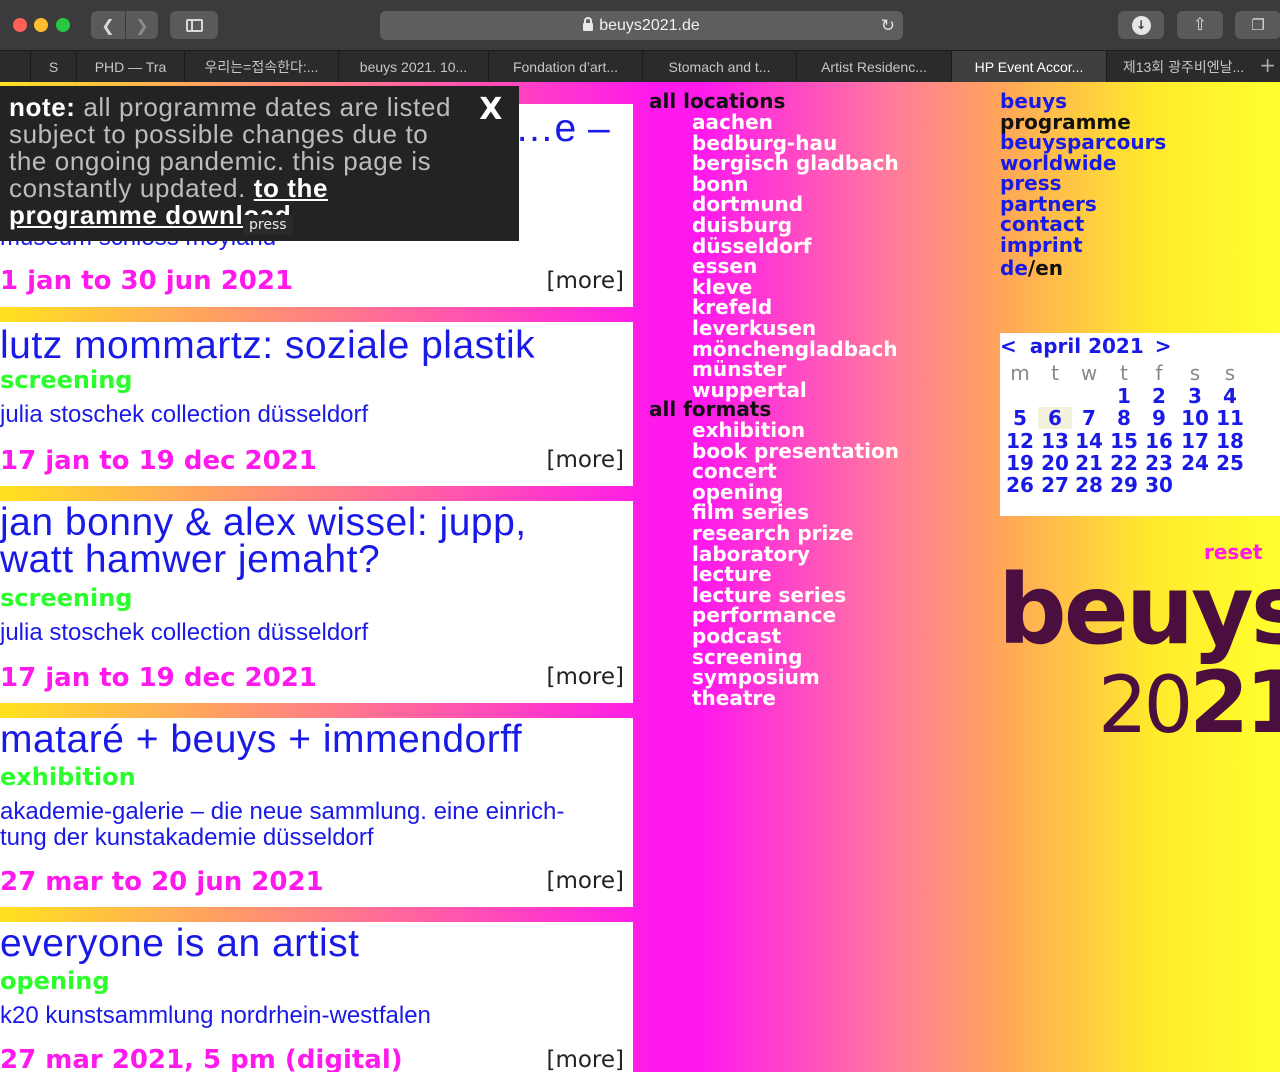 This screenshot has height=1072, width=1280. I want to click on all-locations-filter: all locations, so click(717, 101).